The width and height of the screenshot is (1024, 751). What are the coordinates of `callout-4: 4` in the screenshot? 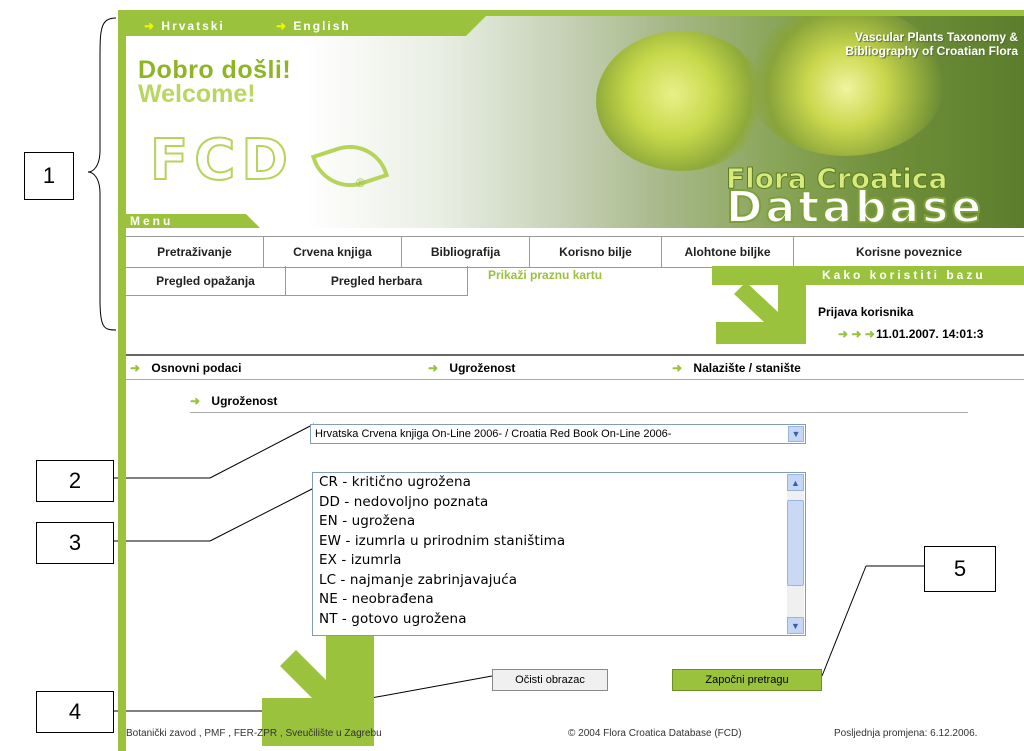 It's located at (75, 712).